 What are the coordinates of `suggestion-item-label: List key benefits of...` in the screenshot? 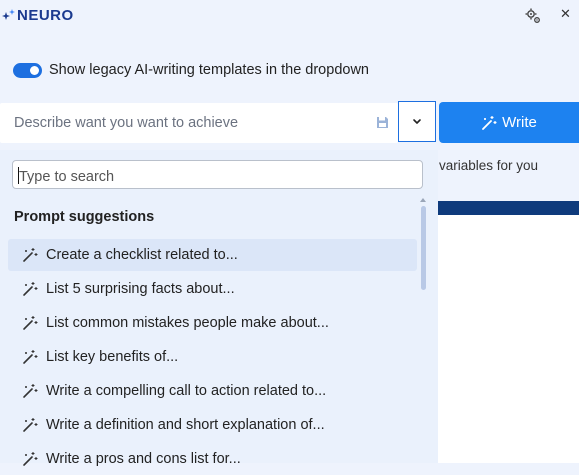 It's located at (112, 357).